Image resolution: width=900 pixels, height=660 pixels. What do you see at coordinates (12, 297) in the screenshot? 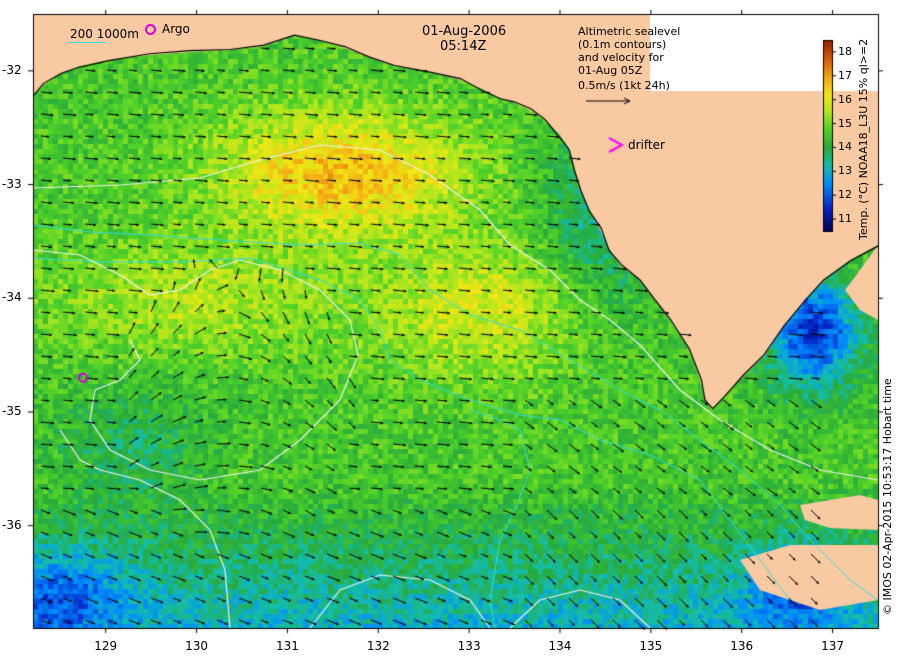
I see `y-tick-label: -34` at bounding box center [12, 297].